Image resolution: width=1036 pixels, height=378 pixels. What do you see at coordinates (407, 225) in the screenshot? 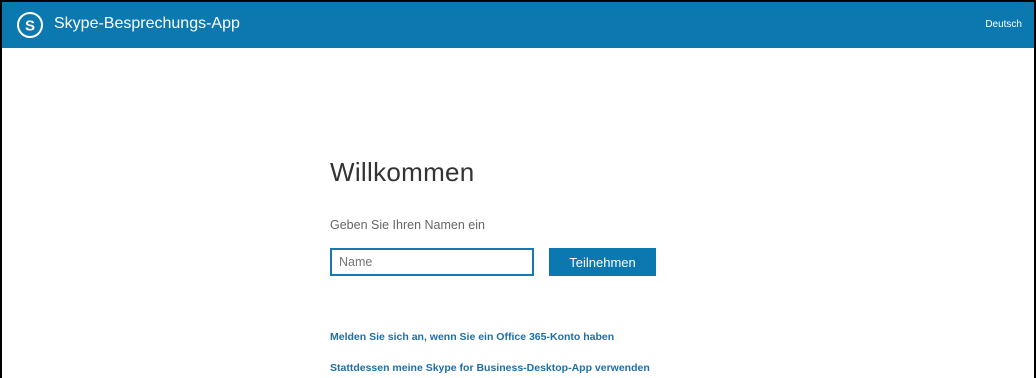
I see `name-prompt-label: Geben Sie Ihren Namen ein` at bounding box center [407, 225].